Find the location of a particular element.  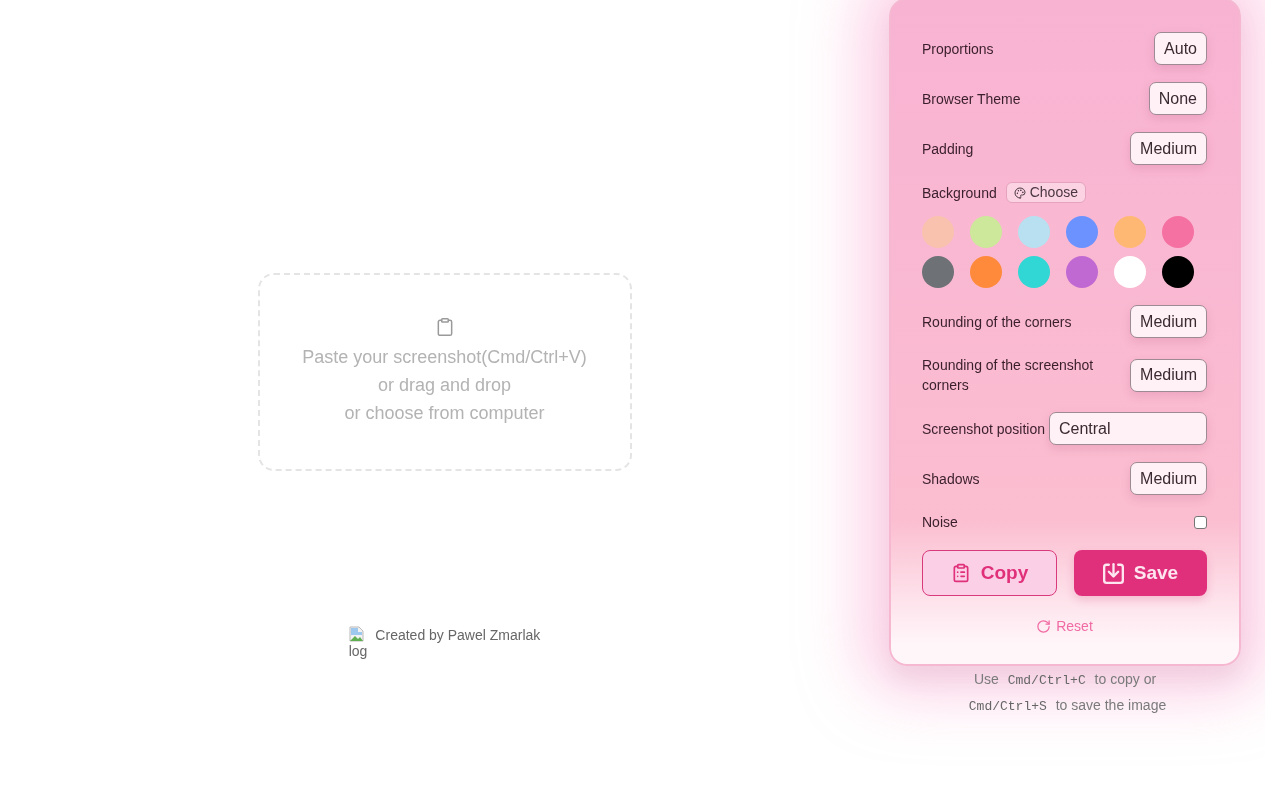

setting-label: Browser Theme is located at coordinates (972, 99).